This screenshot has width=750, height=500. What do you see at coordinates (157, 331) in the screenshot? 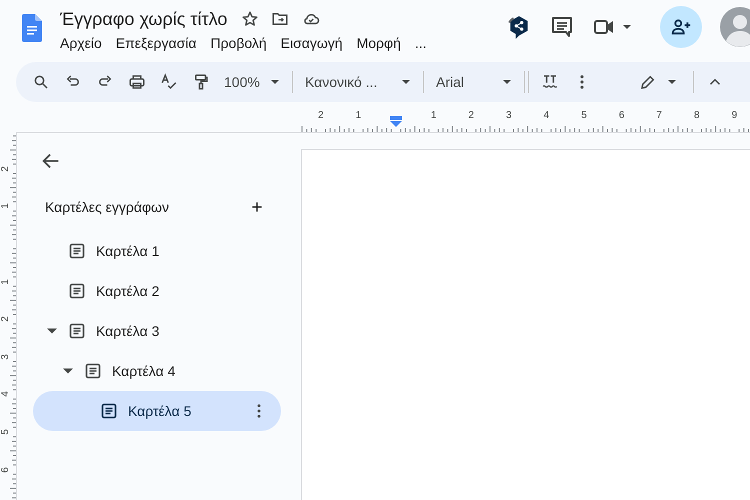
I see `tab-item: Καρτέλα 3` at bounding box center [157, 331].